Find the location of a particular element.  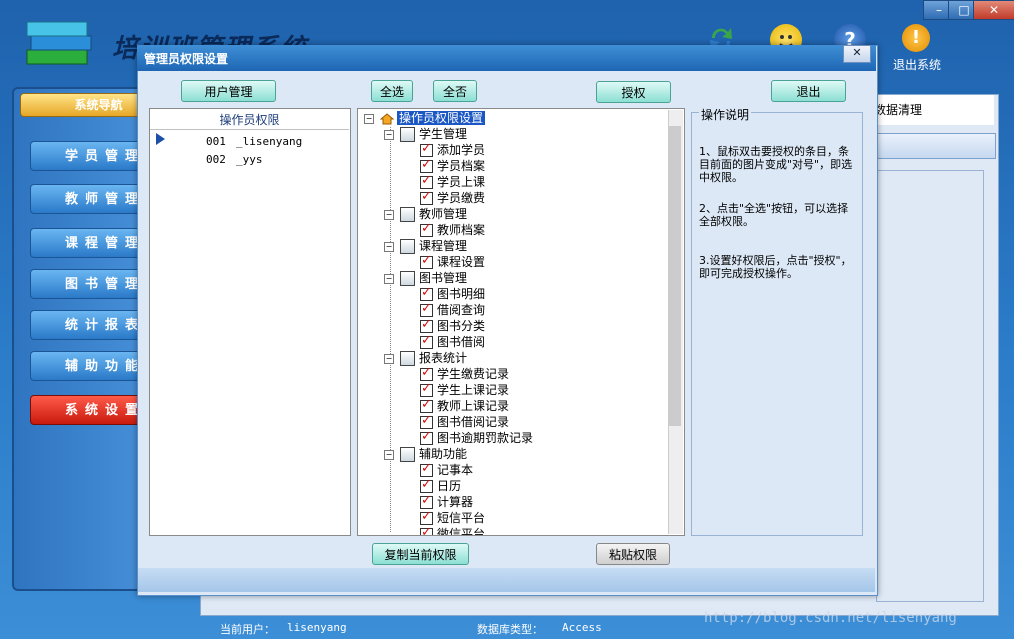

operators-header: 操作员权限 is located at coordinates (249, 120).